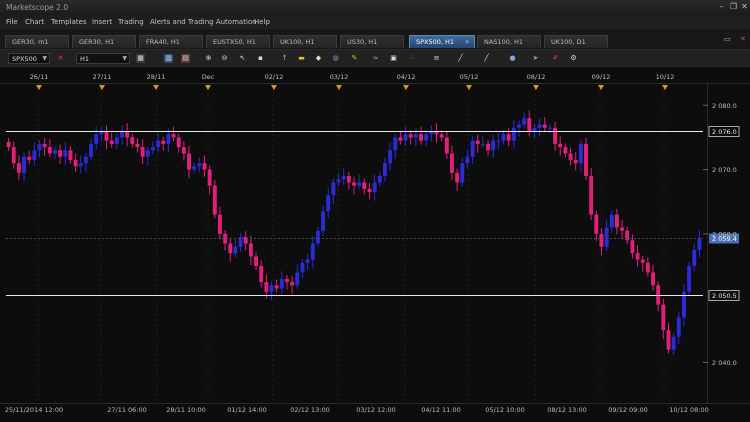  I want to click on note-icon: ▬, so click(301, 58).